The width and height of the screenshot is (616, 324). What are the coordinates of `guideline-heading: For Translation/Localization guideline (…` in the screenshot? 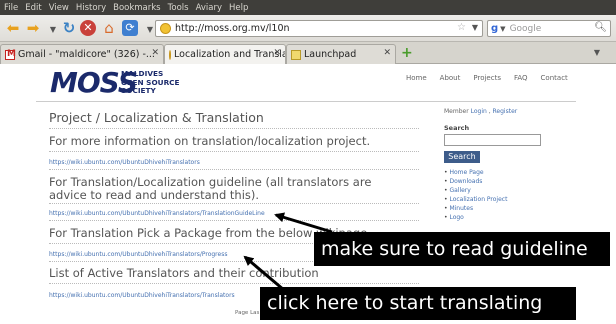 It's located at (210, 188).